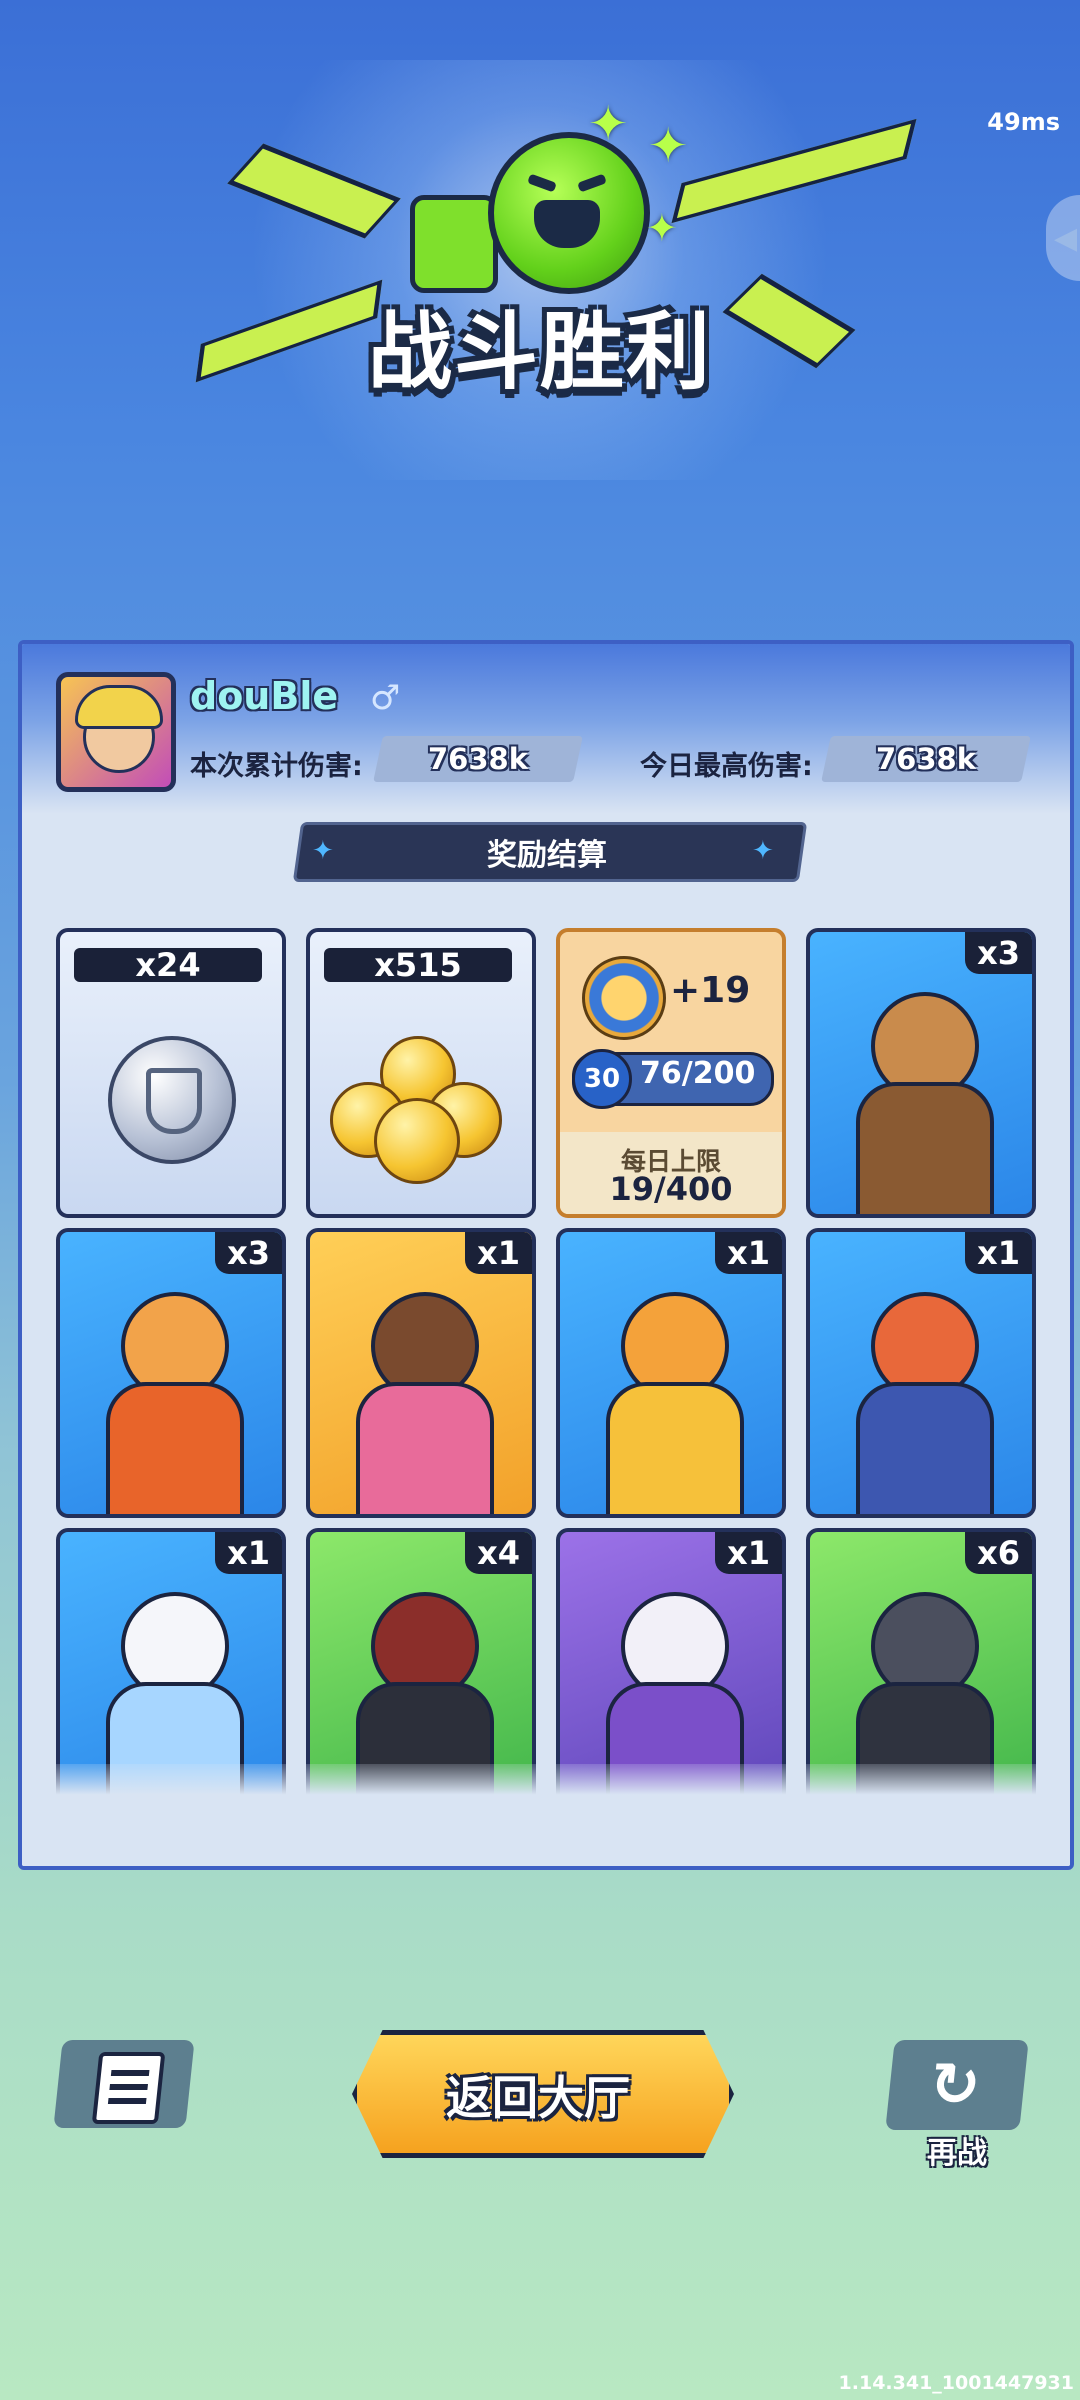 This screenshot has width=1080, height=2400. Describe the element at coordinates (710, 990) in the screenshot. I see `exp-gain: +19` at that location.